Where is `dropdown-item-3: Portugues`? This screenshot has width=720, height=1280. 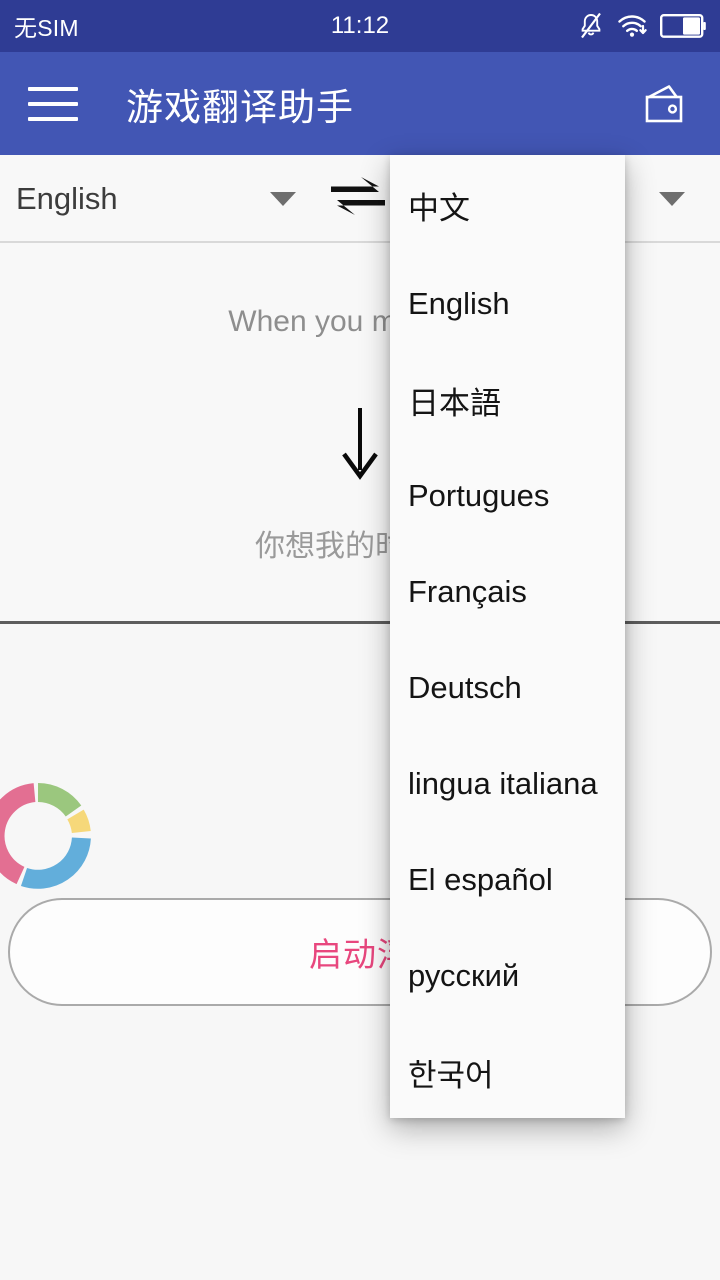
dropdown-item-3: Portugues is located at coordinates (507, 496).